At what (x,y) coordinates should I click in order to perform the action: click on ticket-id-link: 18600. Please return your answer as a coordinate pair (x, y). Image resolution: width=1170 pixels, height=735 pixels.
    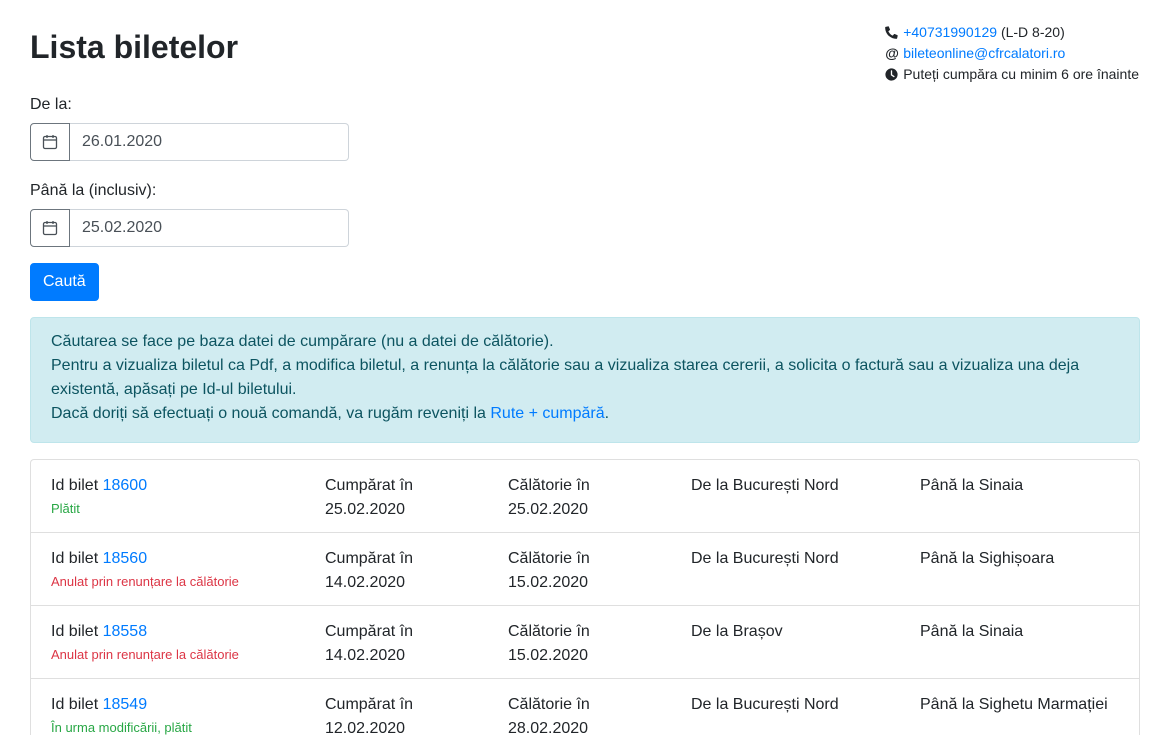
    Looking at the image, I should click on (125, 485).